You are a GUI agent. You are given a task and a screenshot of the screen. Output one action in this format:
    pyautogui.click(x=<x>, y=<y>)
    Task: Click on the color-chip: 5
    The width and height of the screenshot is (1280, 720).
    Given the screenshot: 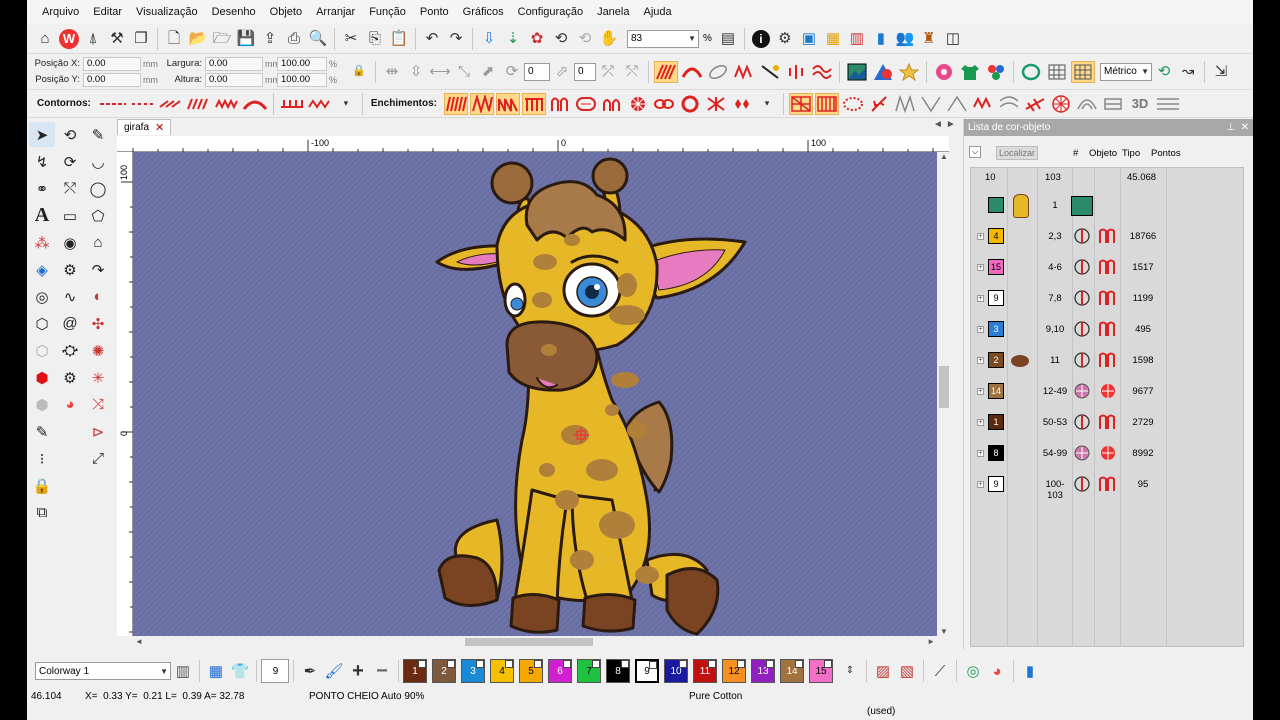 What is the action you would take?
    pyautogui.click(x=531, y=671)
    